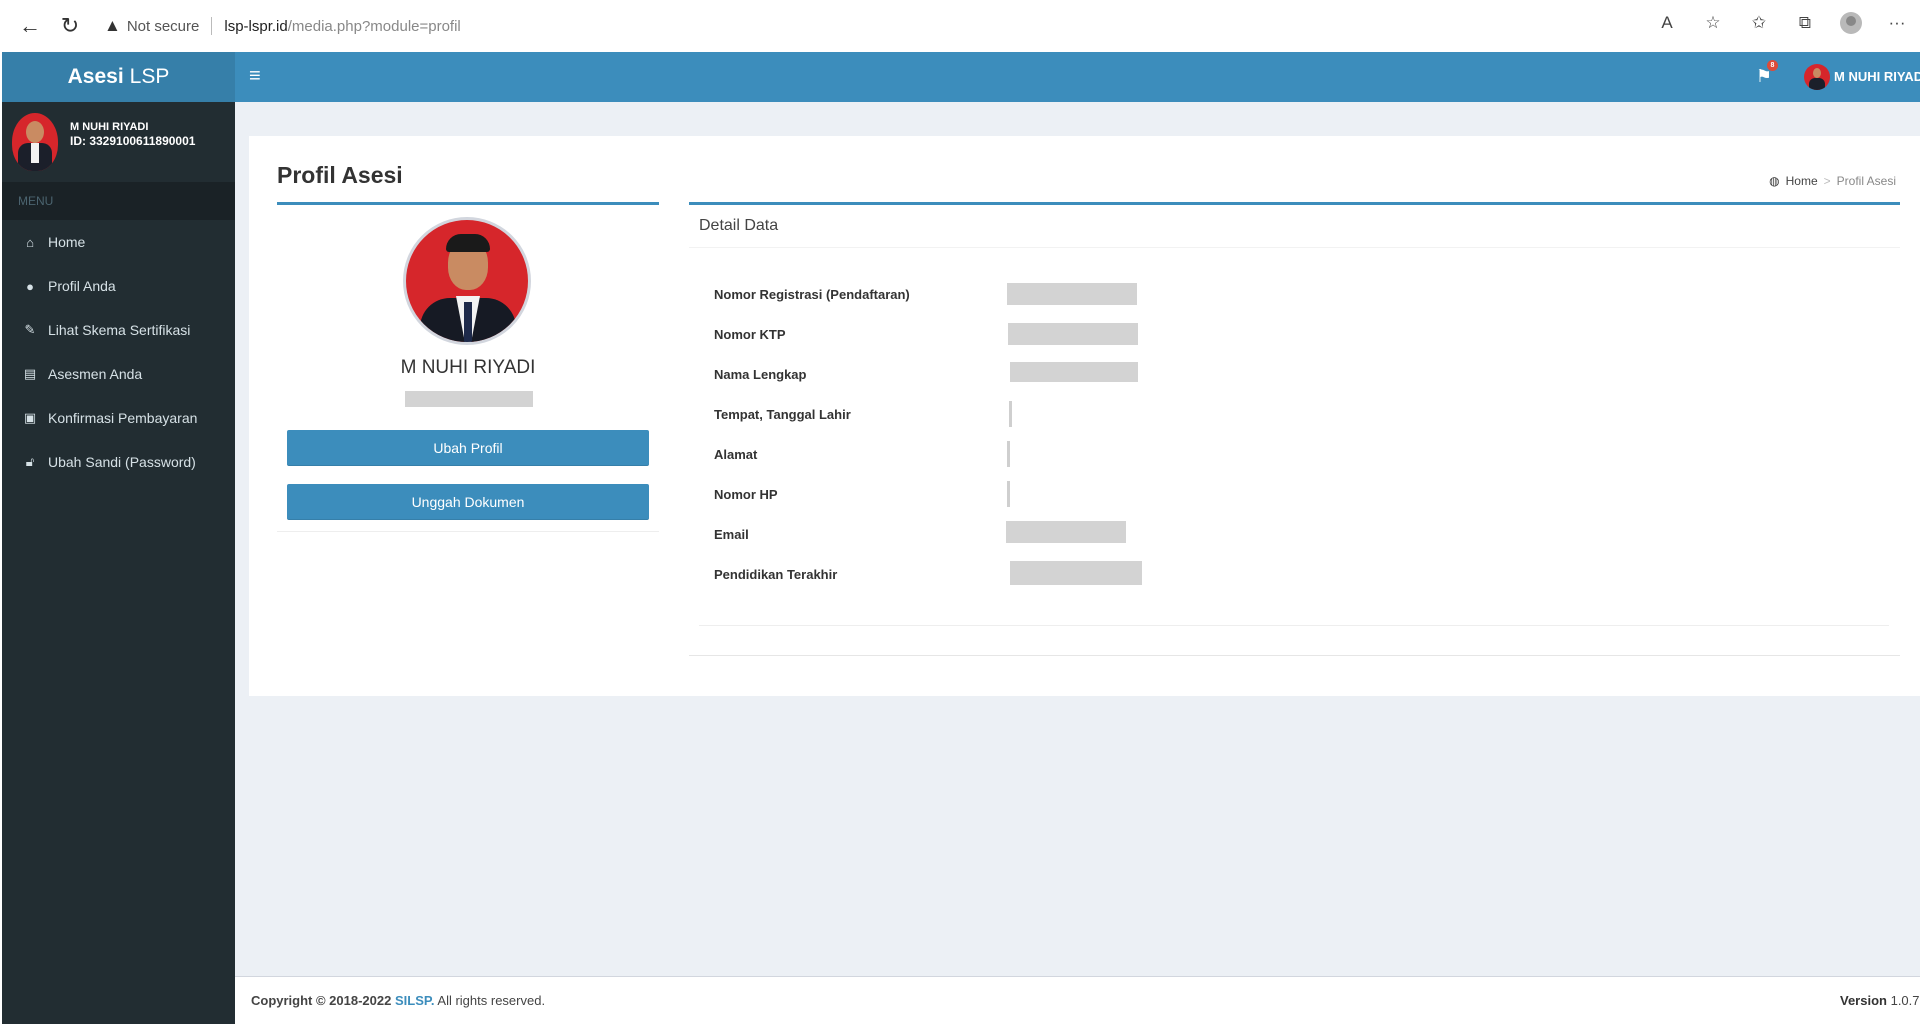  I want to click on browser-profile-icon, so click(1851, 23).